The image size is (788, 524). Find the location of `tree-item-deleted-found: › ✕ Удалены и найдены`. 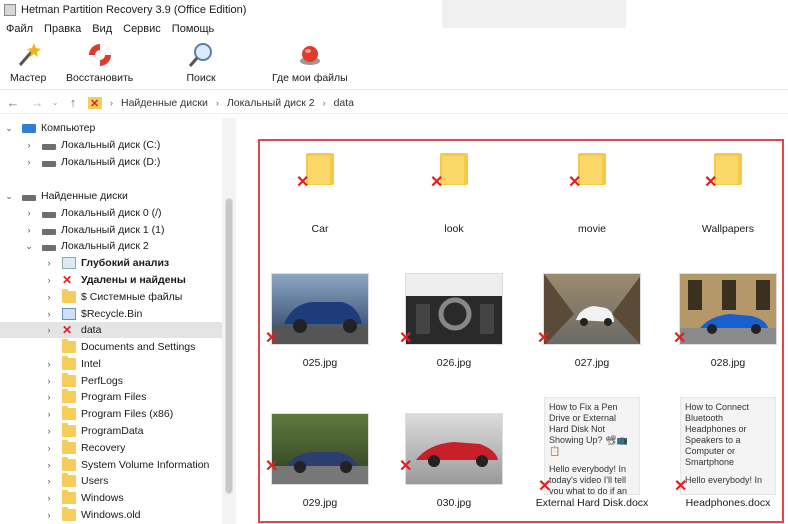

tree-item-deleted-found: › ✕ Удалены и найдены is located at coordinates (115, 280).